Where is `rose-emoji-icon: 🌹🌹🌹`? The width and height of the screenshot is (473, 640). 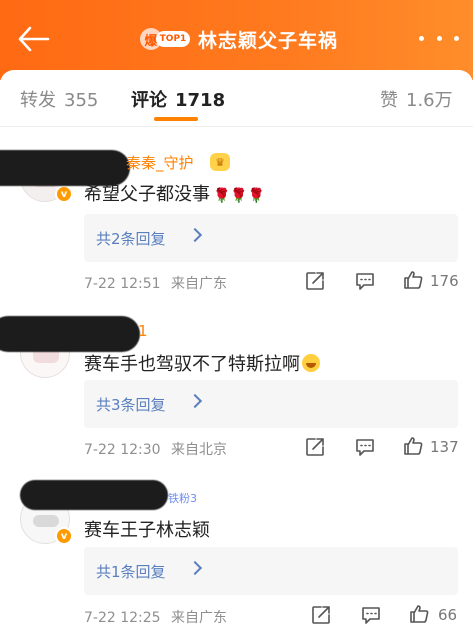 rose-emoji-icon: 🌹🌹🌹 is located at coordinates (239, 196).